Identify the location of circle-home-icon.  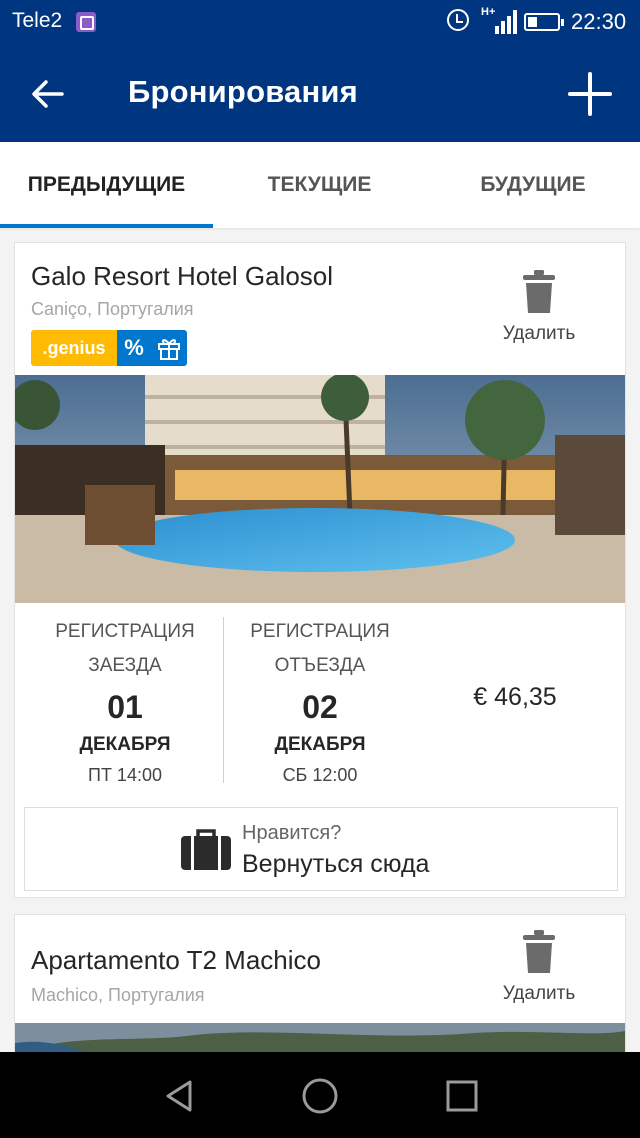
(320, 1096).